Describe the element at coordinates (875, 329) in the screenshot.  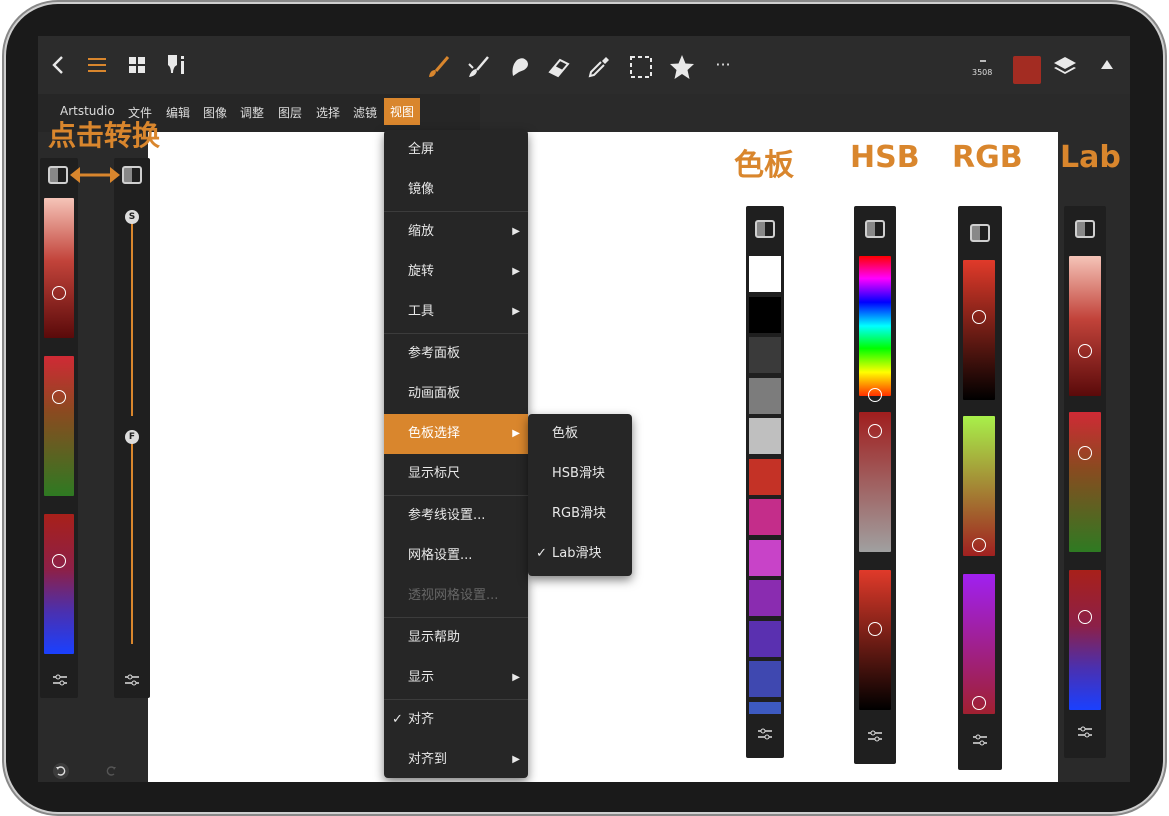
I see `hue-slider` at that location.